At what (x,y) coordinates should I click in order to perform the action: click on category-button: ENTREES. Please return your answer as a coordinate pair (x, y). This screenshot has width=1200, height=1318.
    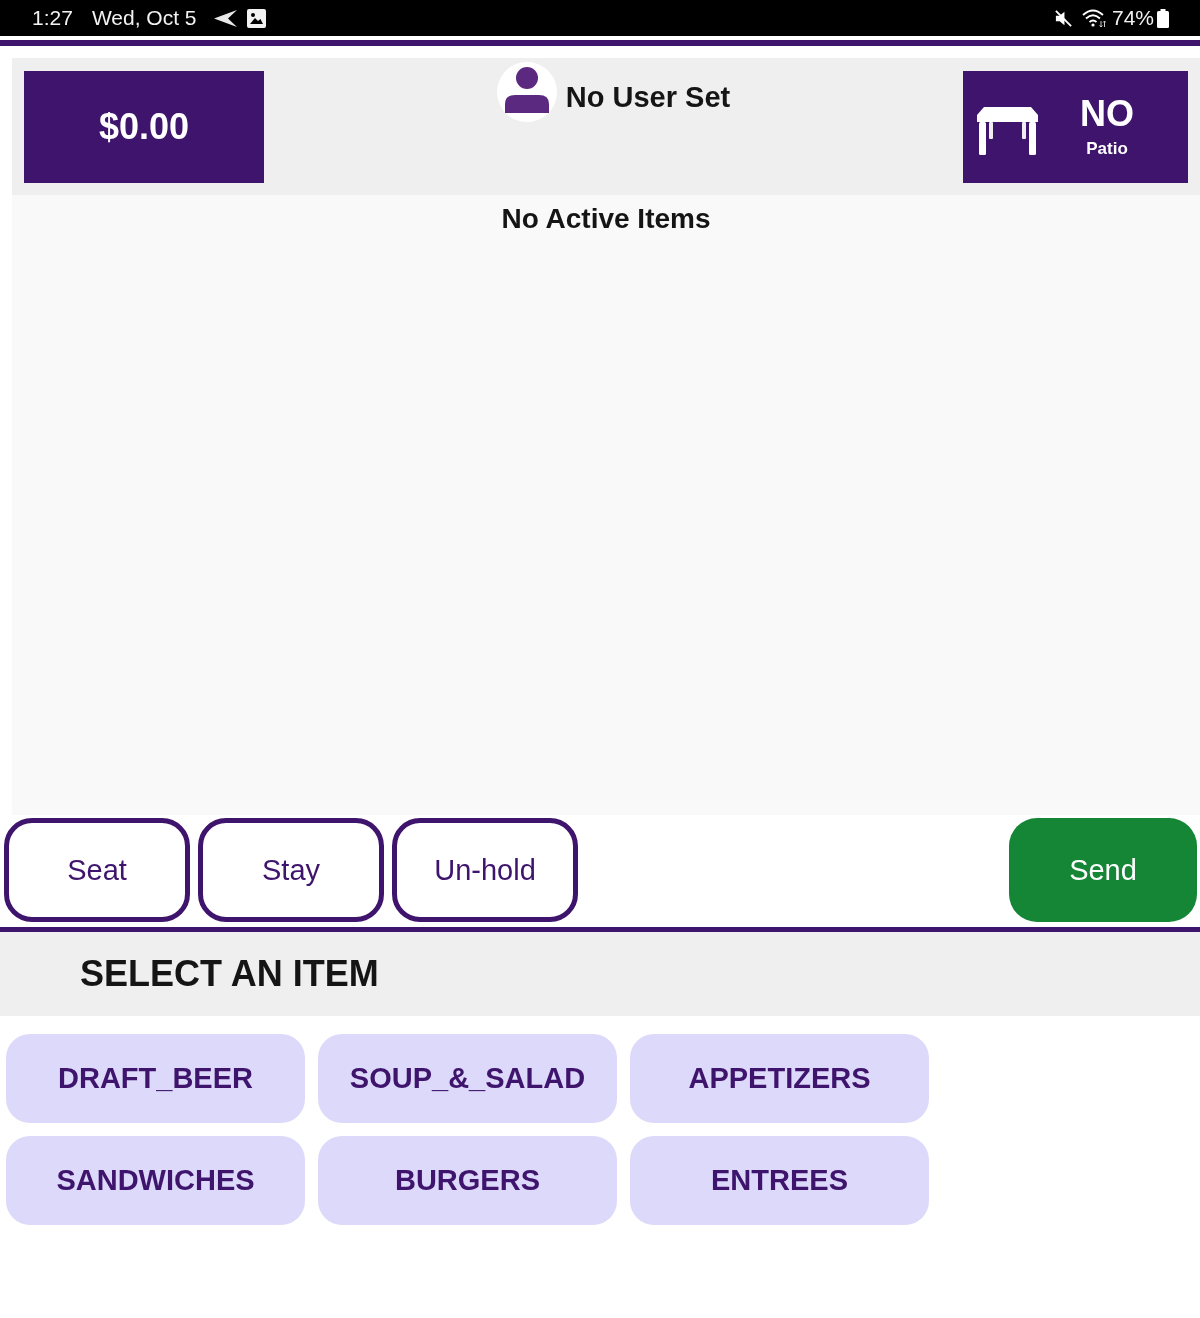
    Looking at the image, I should click on (779, 1180).